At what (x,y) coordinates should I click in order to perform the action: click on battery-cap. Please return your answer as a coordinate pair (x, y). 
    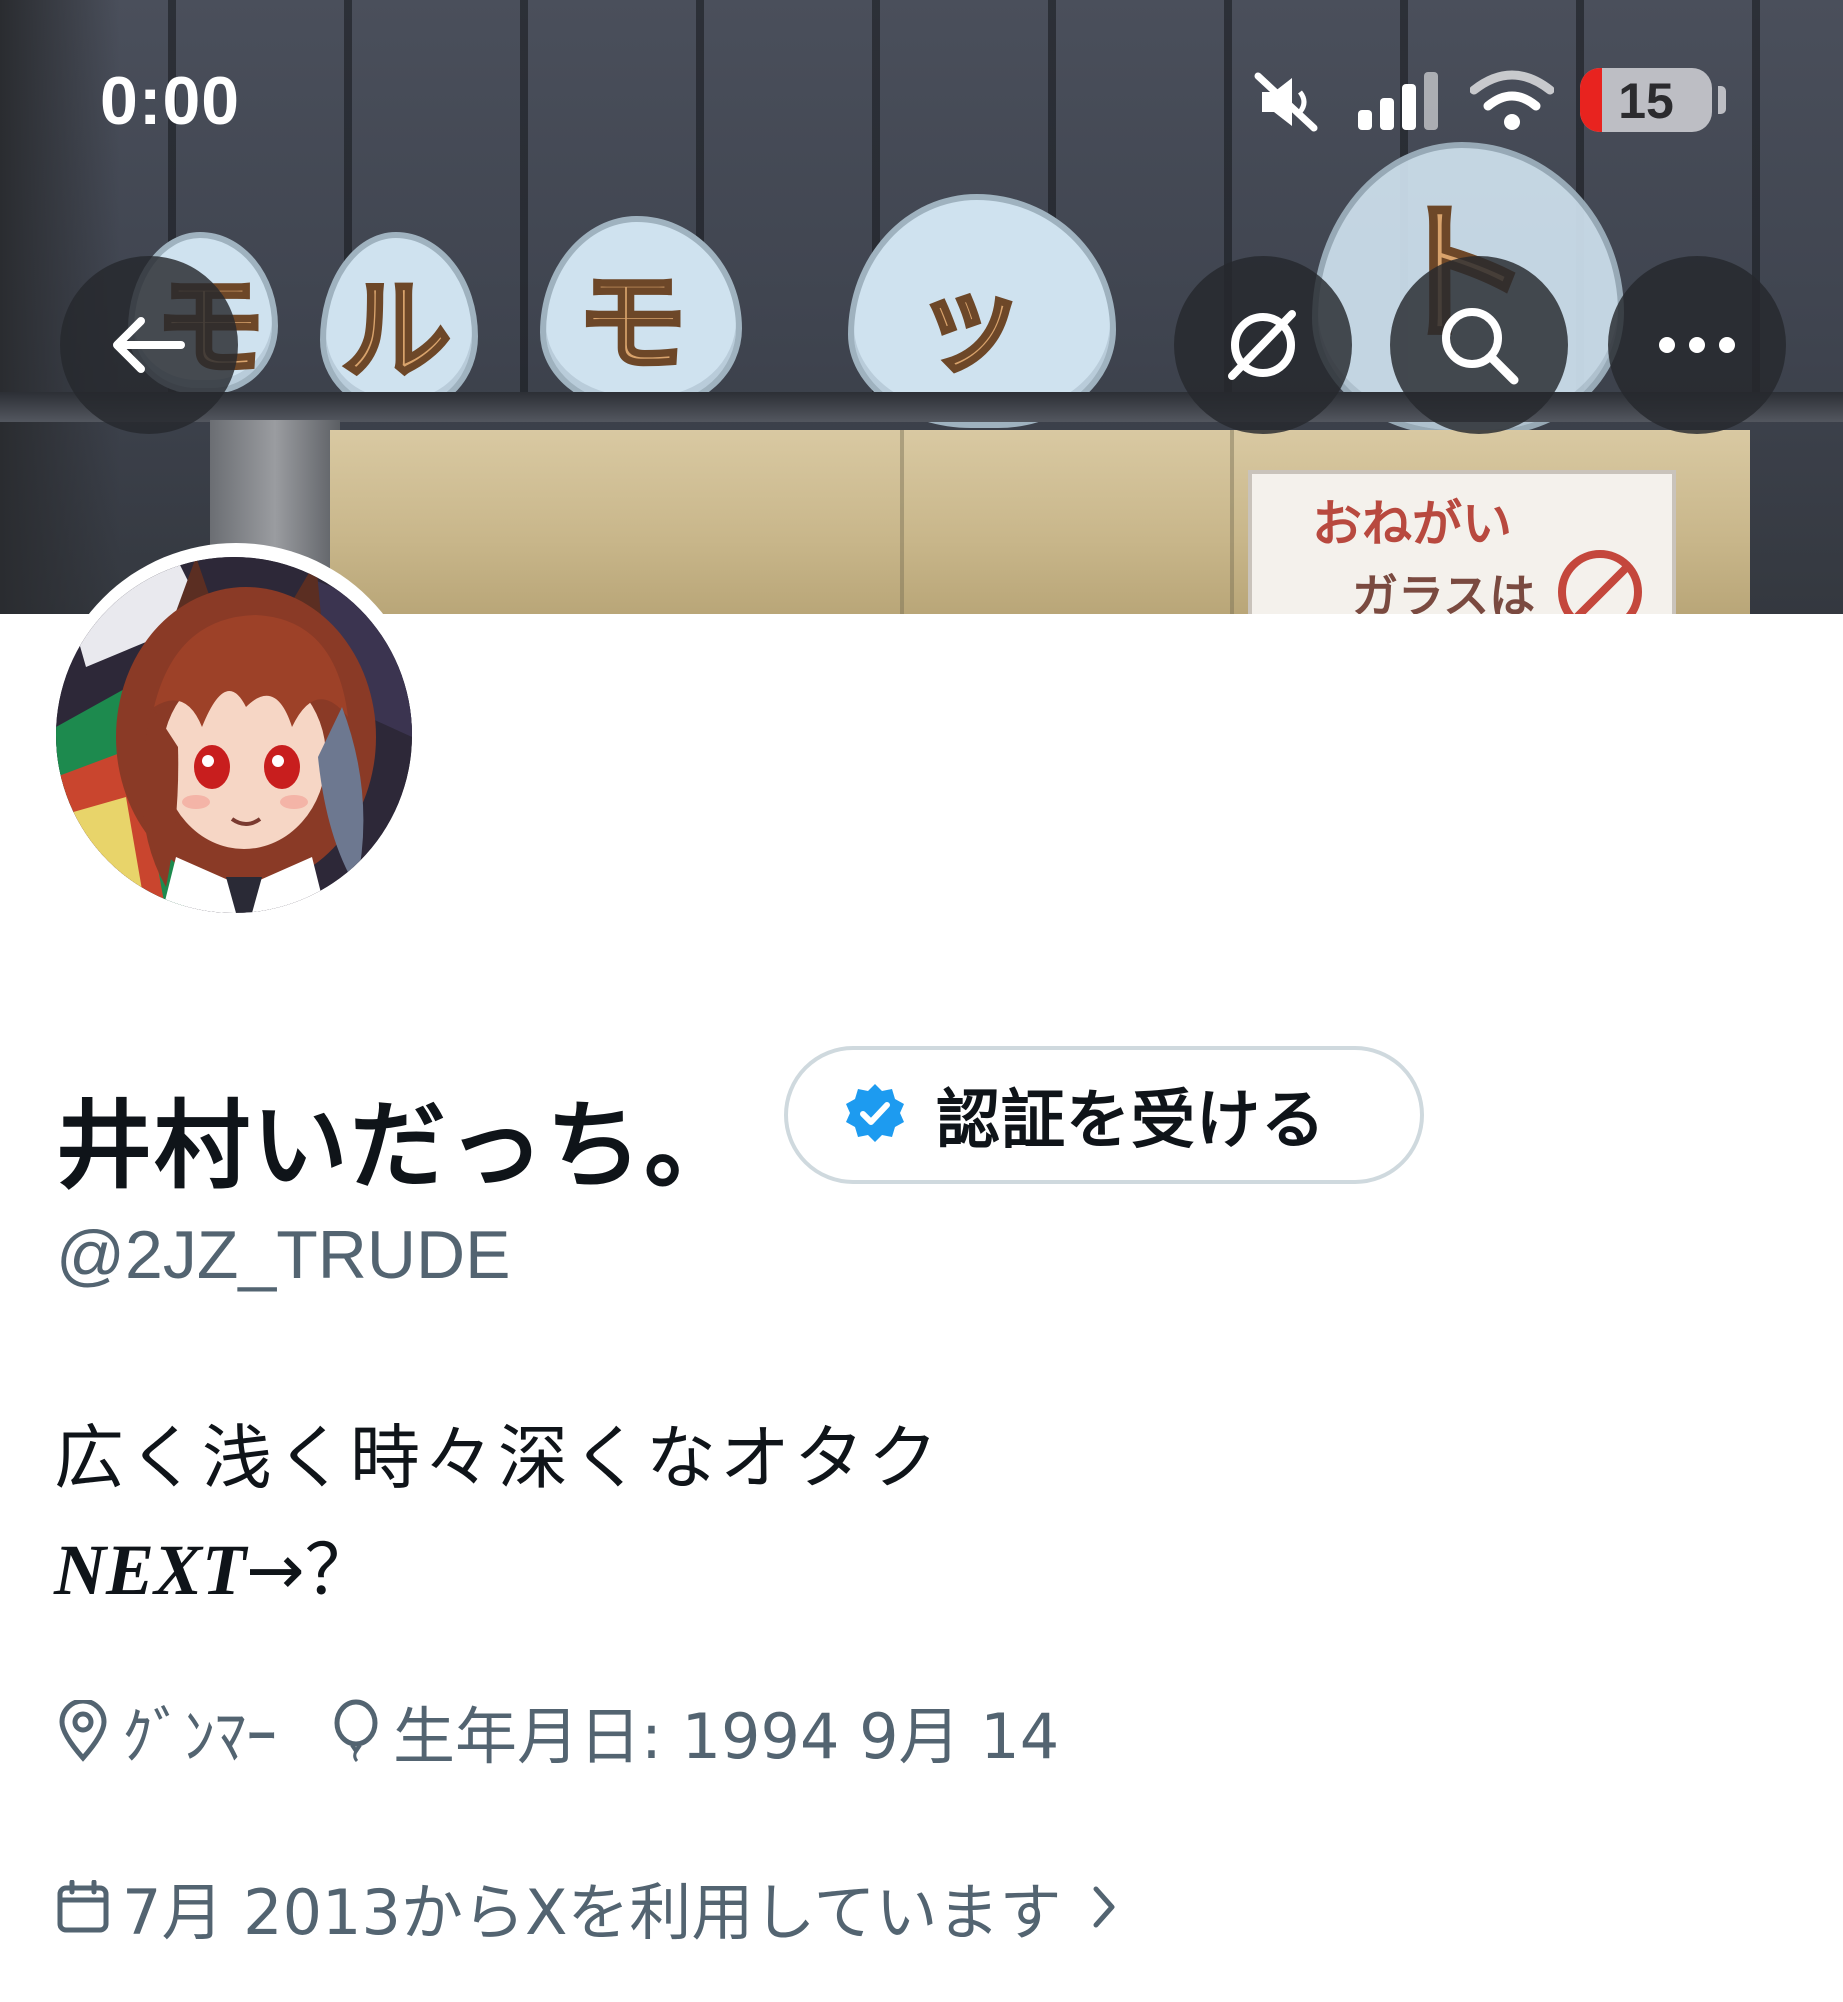
    Looking at the image, I should click on (1722, 100).